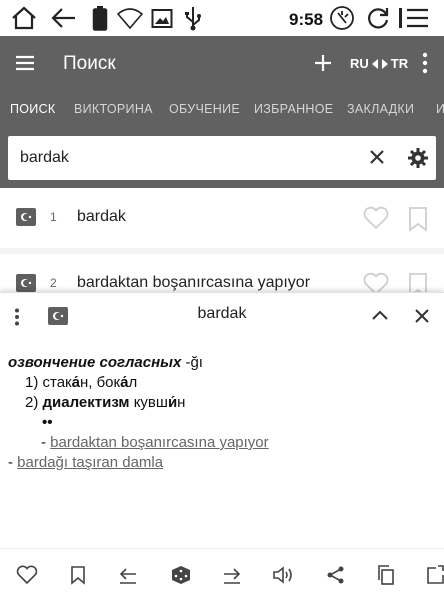 The image size is (444, 600). What do you see at coordinates (162, 18) in the screenshot?
I see `image-icon` at bounding box center [162, 18].